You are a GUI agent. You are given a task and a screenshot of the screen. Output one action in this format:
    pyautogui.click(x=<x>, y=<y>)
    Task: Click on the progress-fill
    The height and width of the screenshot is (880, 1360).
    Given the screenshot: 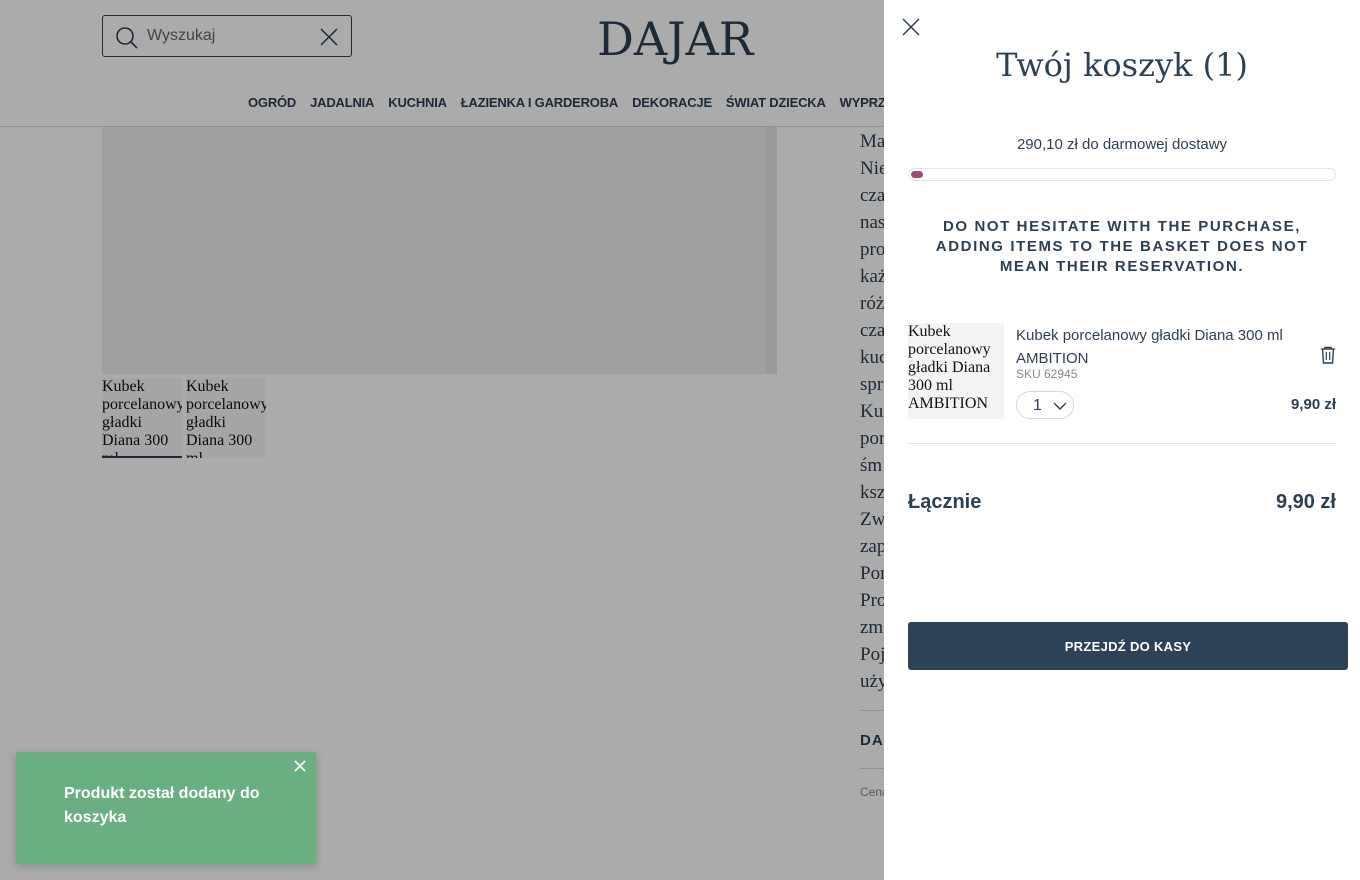 What is the action you would take?
    pyautogui.click(x=917, y=174)
    